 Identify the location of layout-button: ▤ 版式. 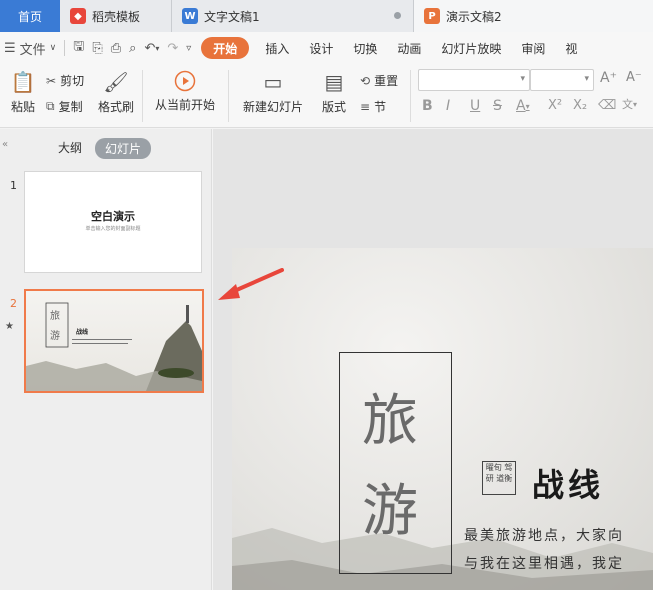
(334, 92).